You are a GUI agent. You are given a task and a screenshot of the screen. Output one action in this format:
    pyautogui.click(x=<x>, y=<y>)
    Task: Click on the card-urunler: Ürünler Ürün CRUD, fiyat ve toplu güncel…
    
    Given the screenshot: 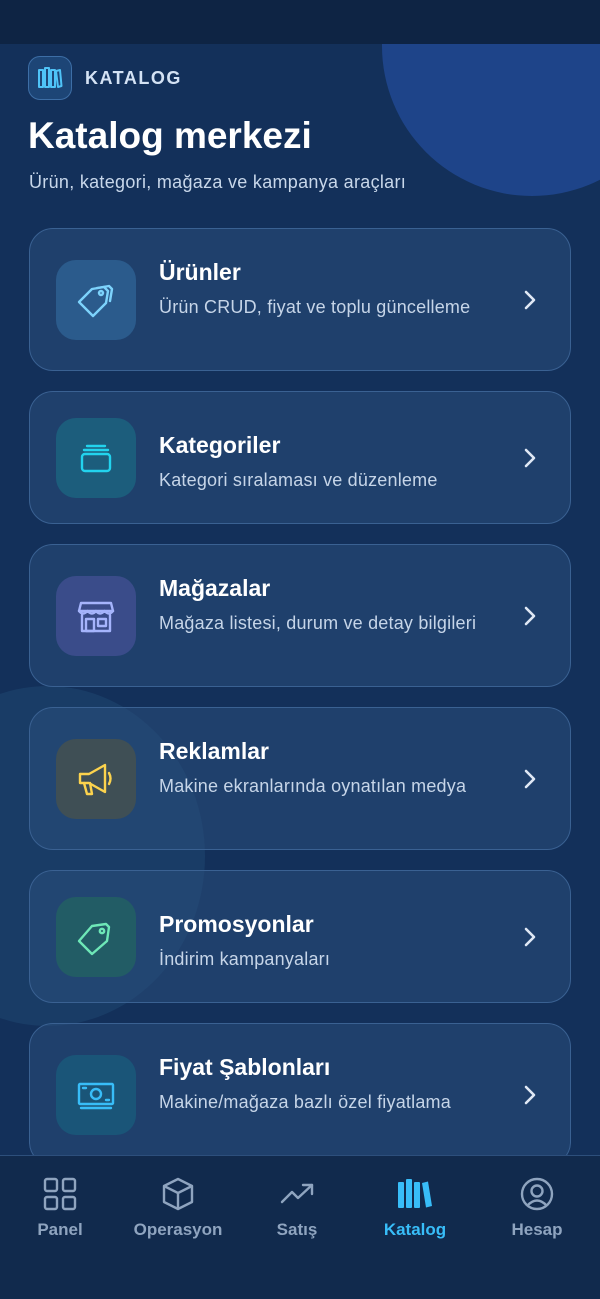 What is the action you would take?
    pyautogui.click(x=300, y=299)
    